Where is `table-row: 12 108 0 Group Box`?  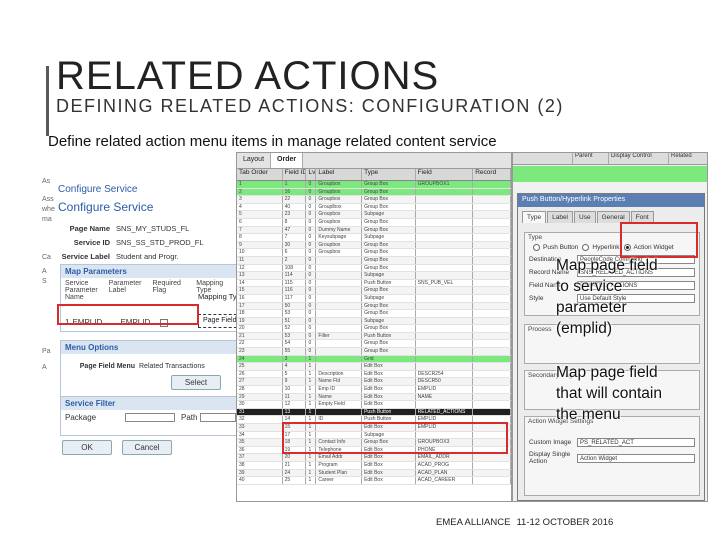
table-row: 12 108 0 Group Box is located at coordinates (374, 268).